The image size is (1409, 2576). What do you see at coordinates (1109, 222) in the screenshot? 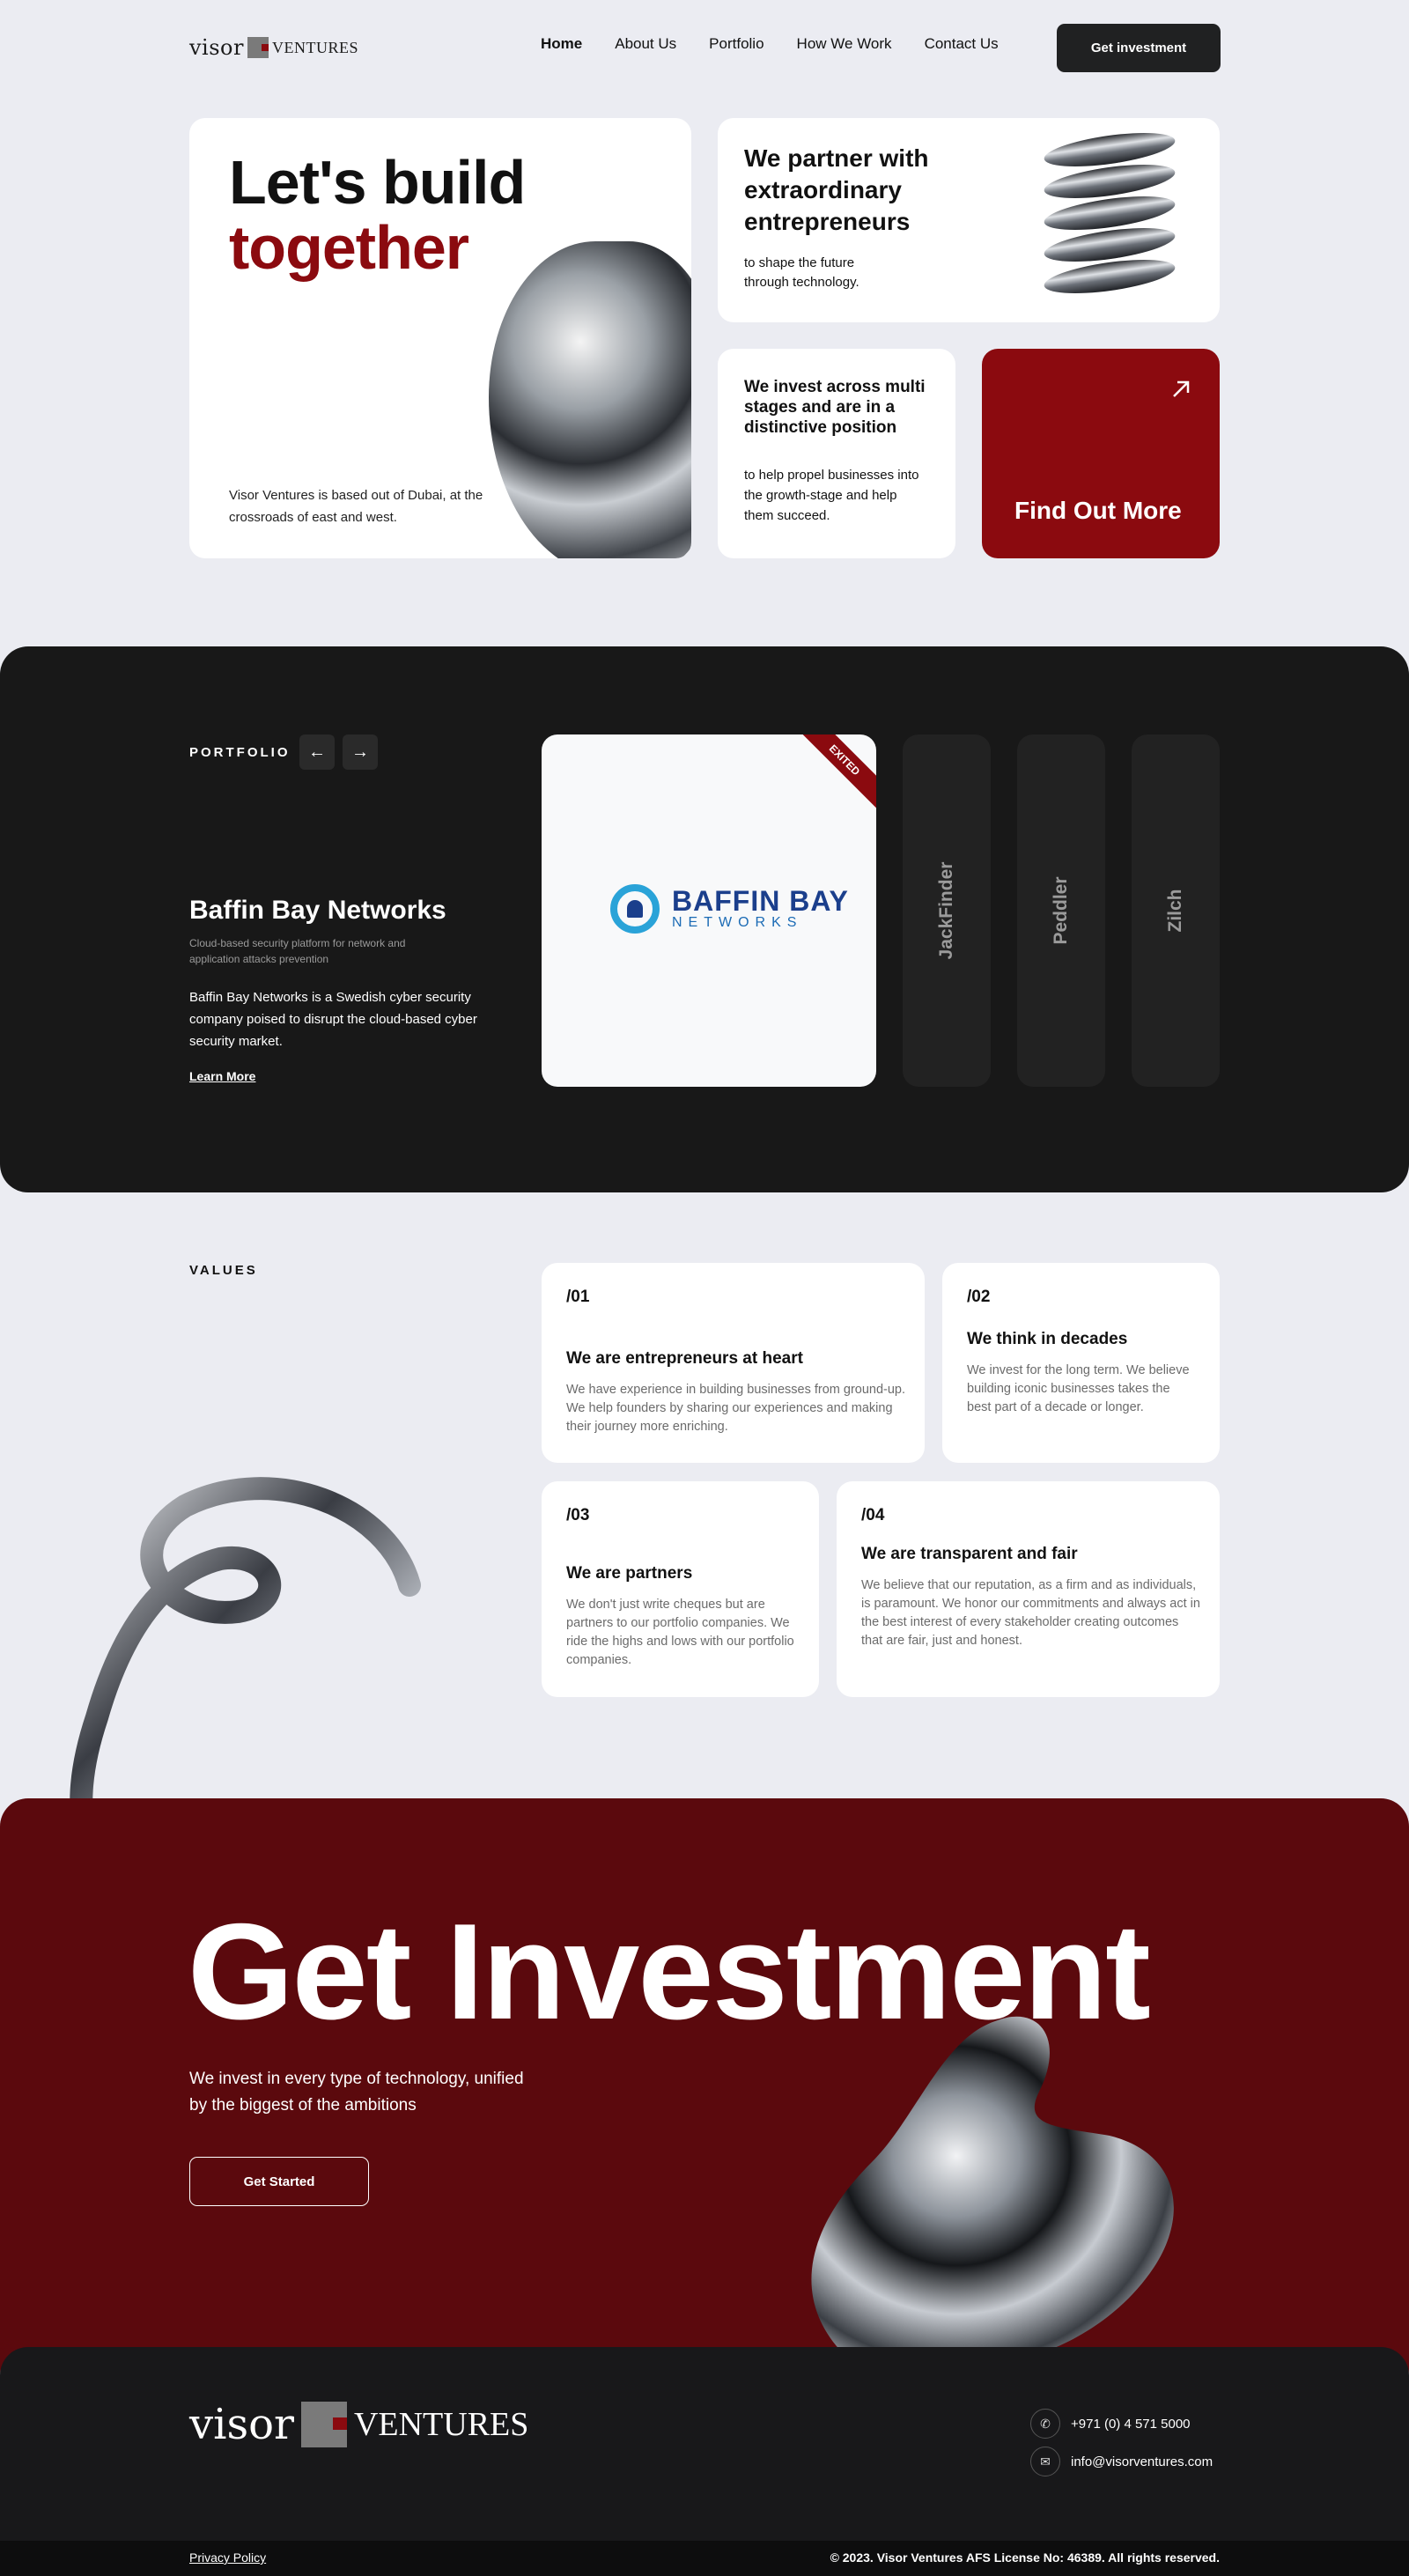
I see `chrome-spring-image` at bounding box center [1109, 222].